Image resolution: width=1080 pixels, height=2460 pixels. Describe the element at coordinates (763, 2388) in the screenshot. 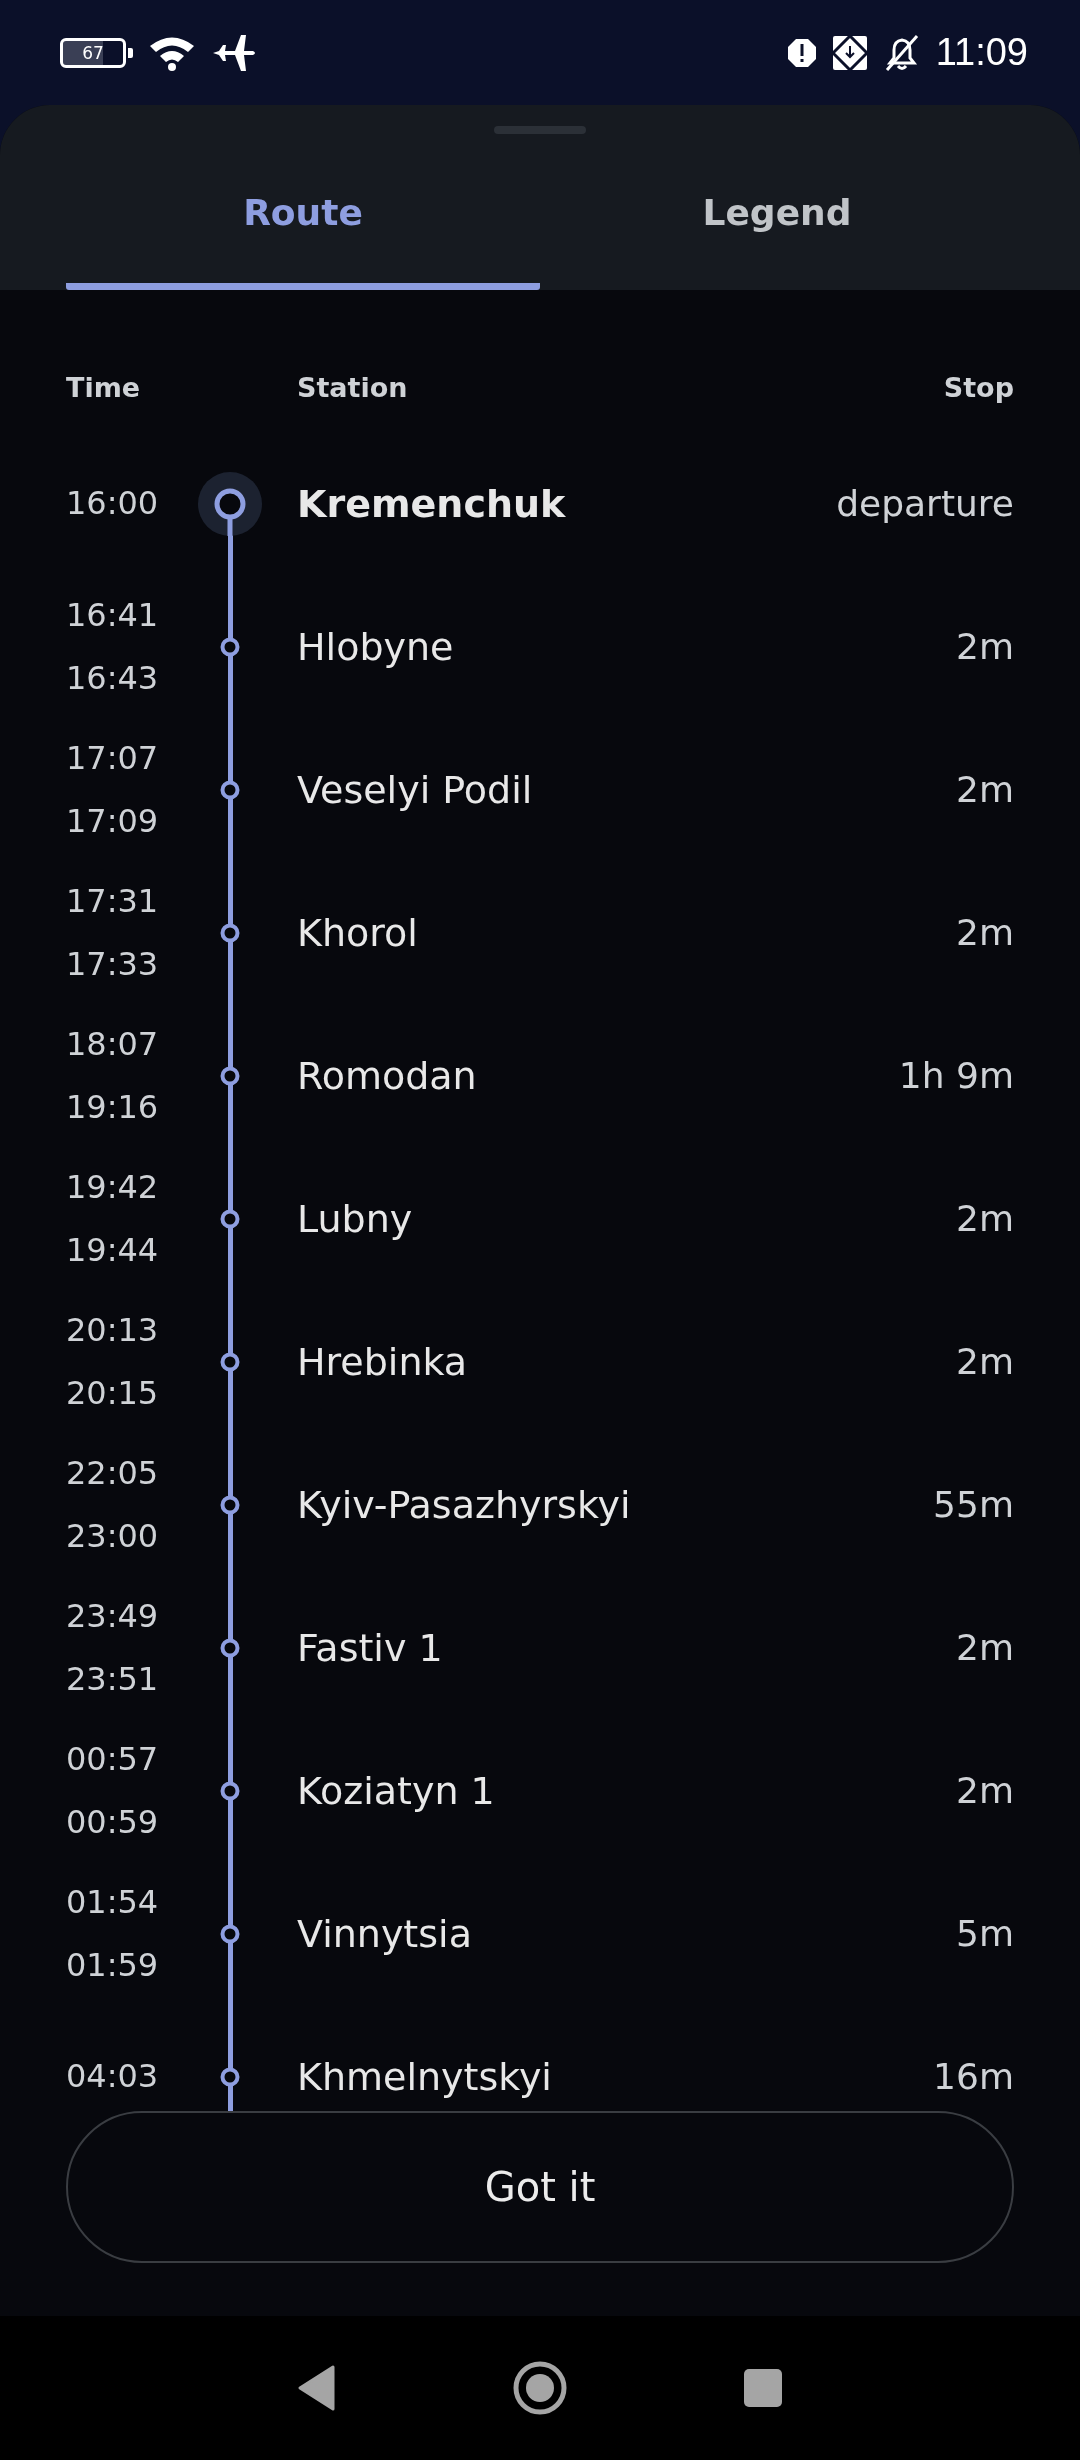

I see `recents-icon` at that location.